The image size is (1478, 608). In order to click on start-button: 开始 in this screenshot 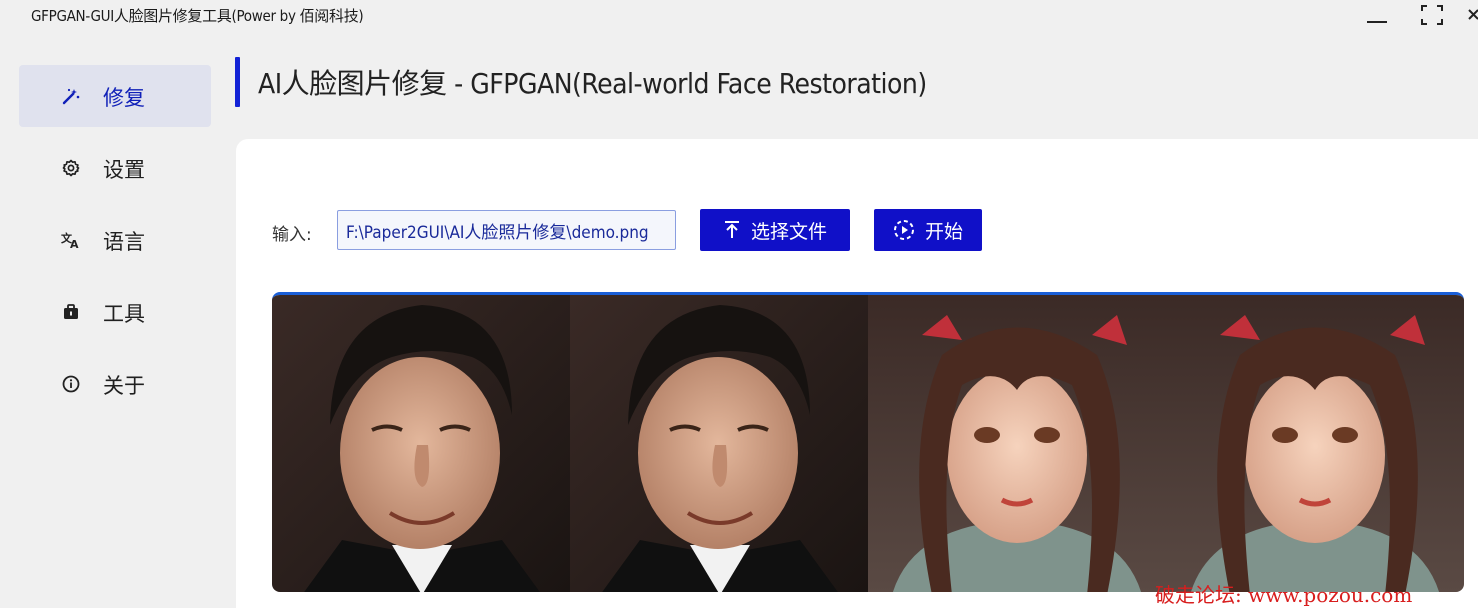, I will do `click(928, 230)`.